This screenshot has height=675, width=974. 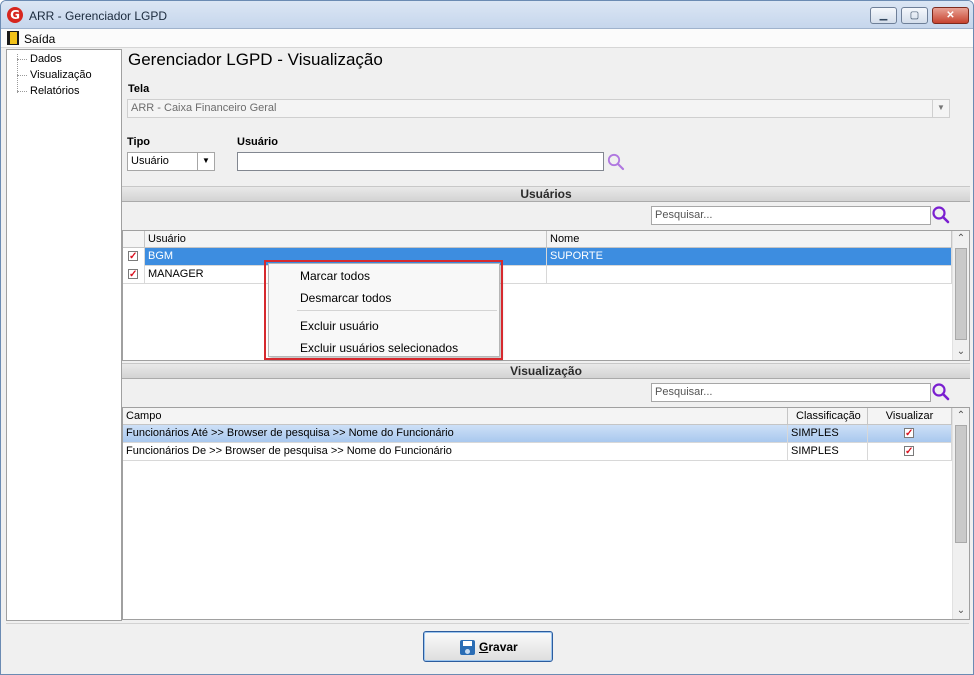 I want to click on close-button: ✕, so click(x=950, y=15).